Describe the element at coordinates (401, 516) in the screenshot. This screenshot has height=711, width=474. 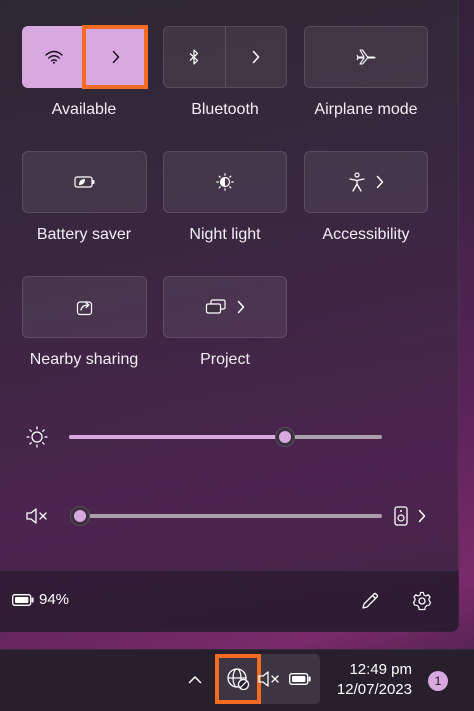
I see `speaker-device-icon` at that location.